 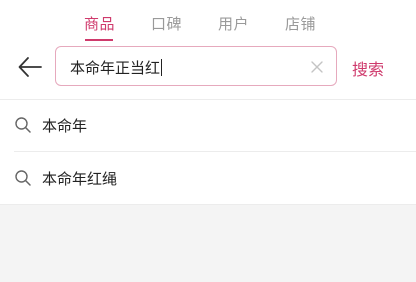 I want to click on tab-stores: 店铺, so click(x=300, y=23).